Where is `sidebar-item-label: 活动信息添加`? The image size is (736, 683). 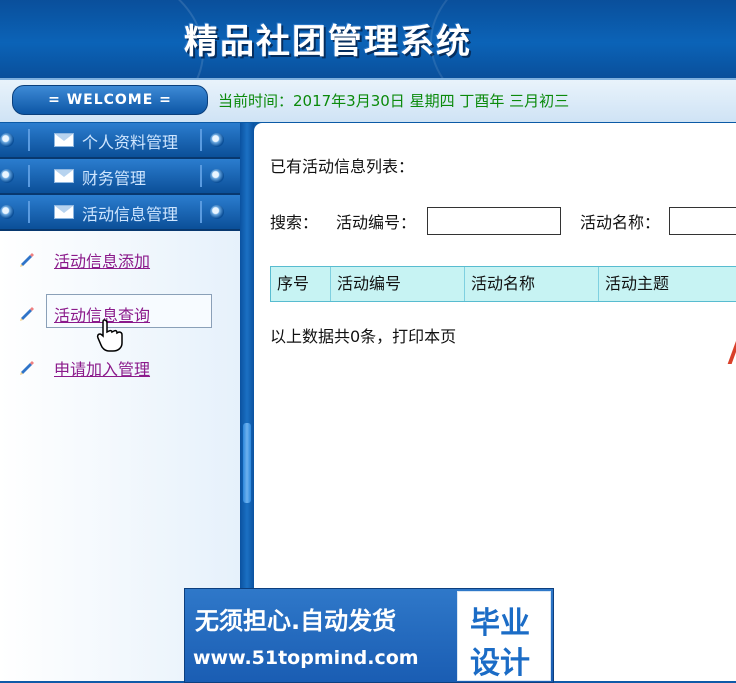
sidebar-item-label: 活动信息添加 is located at coordinates (102, 261).